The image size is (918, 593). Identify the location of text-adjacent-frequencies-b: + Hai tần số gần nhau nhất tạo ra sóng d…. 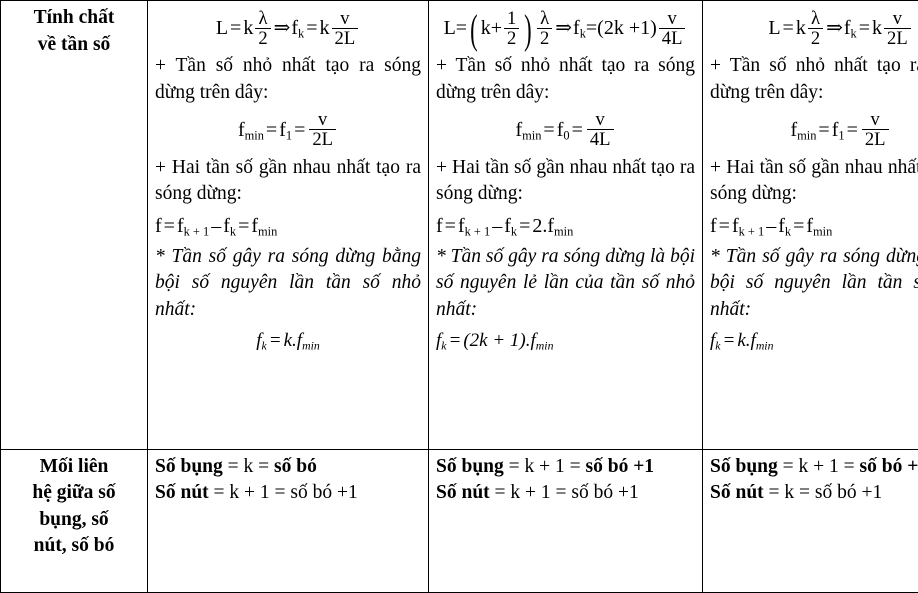
(565, 180).